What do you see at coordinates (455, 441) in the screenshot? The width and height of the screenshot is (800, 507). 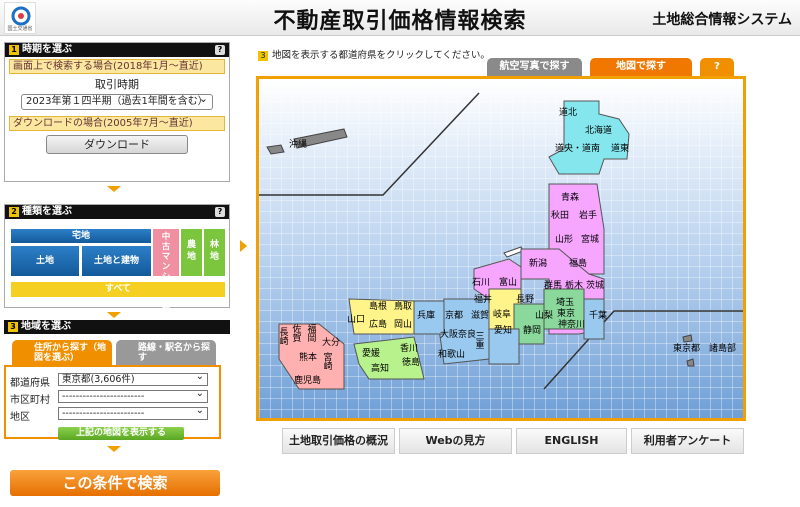 I see `link-web-guide: Webの見方` at bounding box center [455, 441].